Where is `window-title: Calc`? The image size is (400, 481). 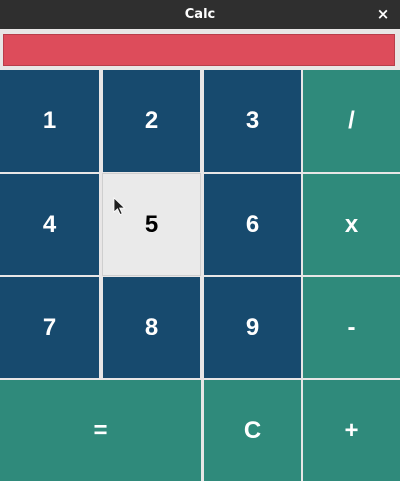 window-title: Calc is located at coordinates (200, 14).